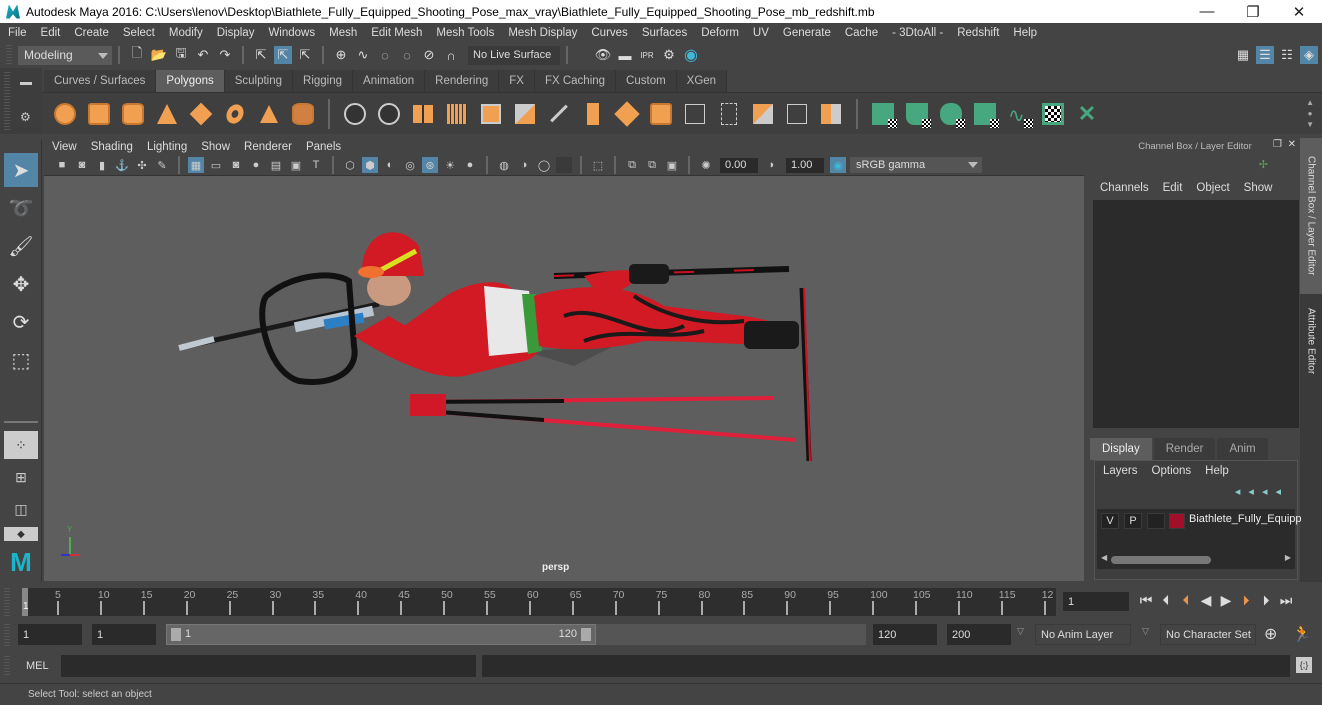 The width and height of the screenshot is (1322, 705). Describe the element at coordinates (664, 33) in the screenshot. I see `menu-surfaces: Surfaces` at that location.